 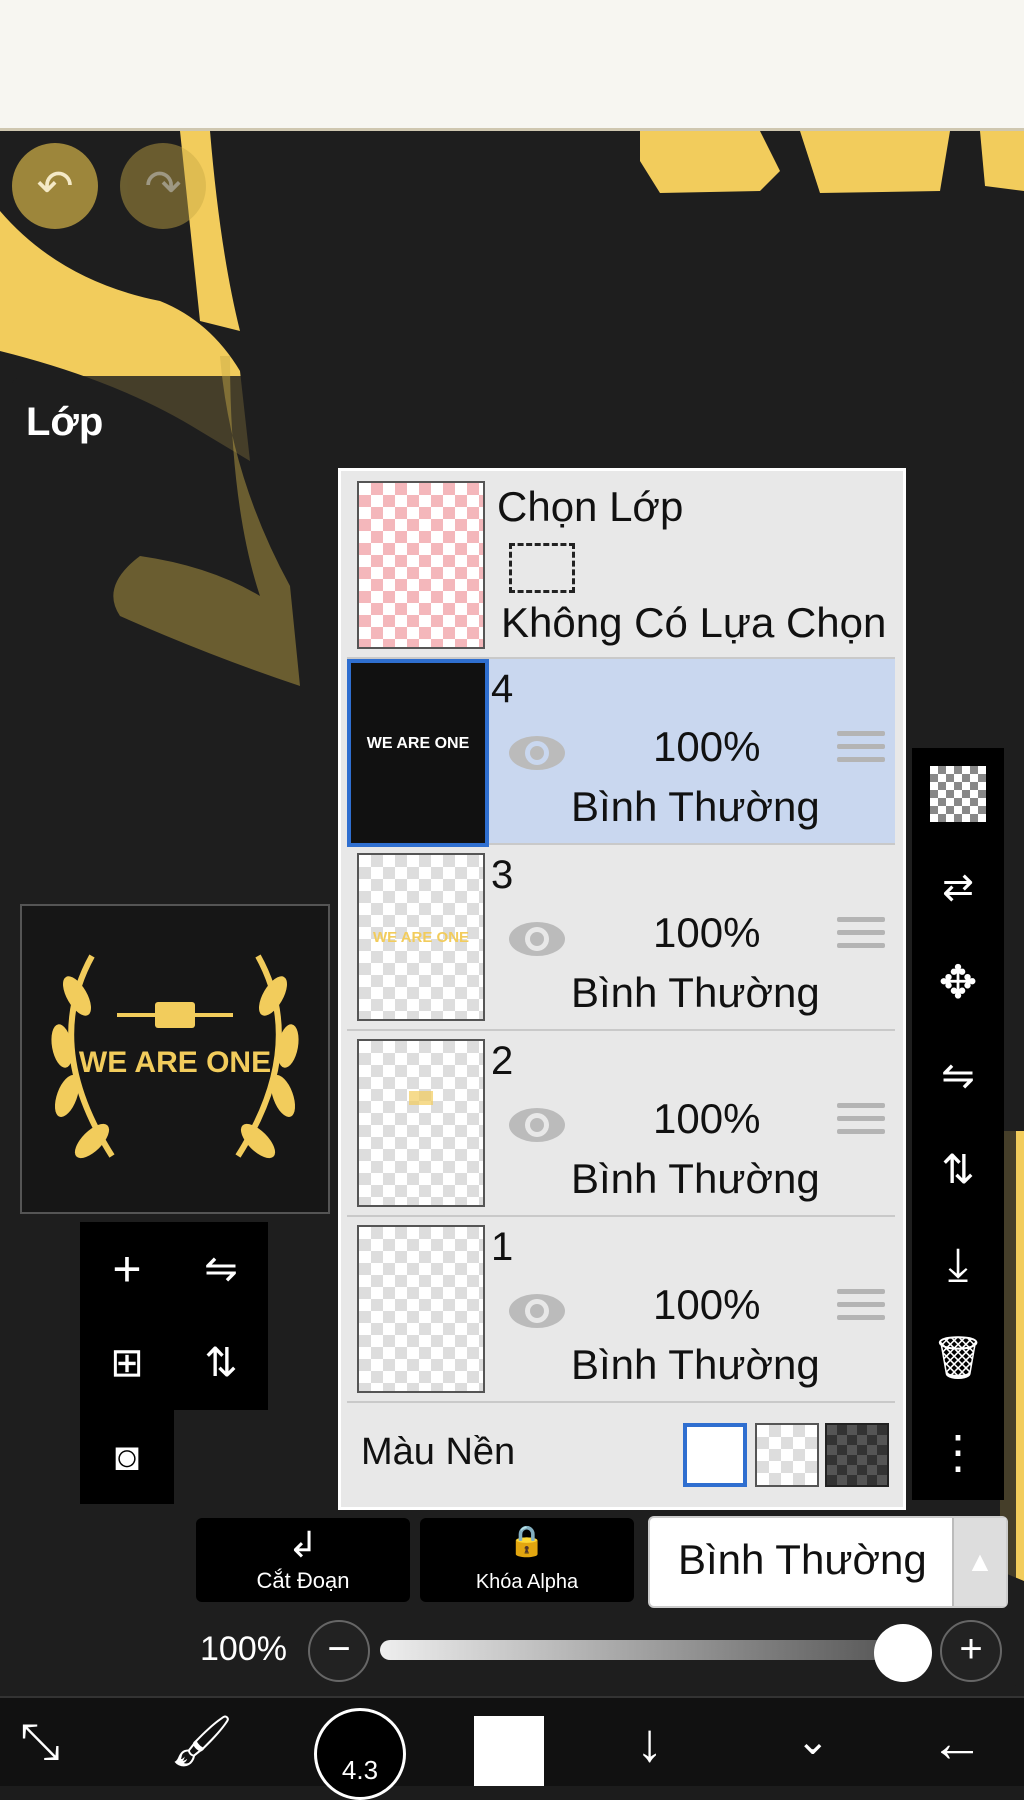 What do you see at coordinates (694, 622) in the screenshot?
I see `selection-subtitle: Không Có Lựa Chọn` at bounding box center [694, 622].